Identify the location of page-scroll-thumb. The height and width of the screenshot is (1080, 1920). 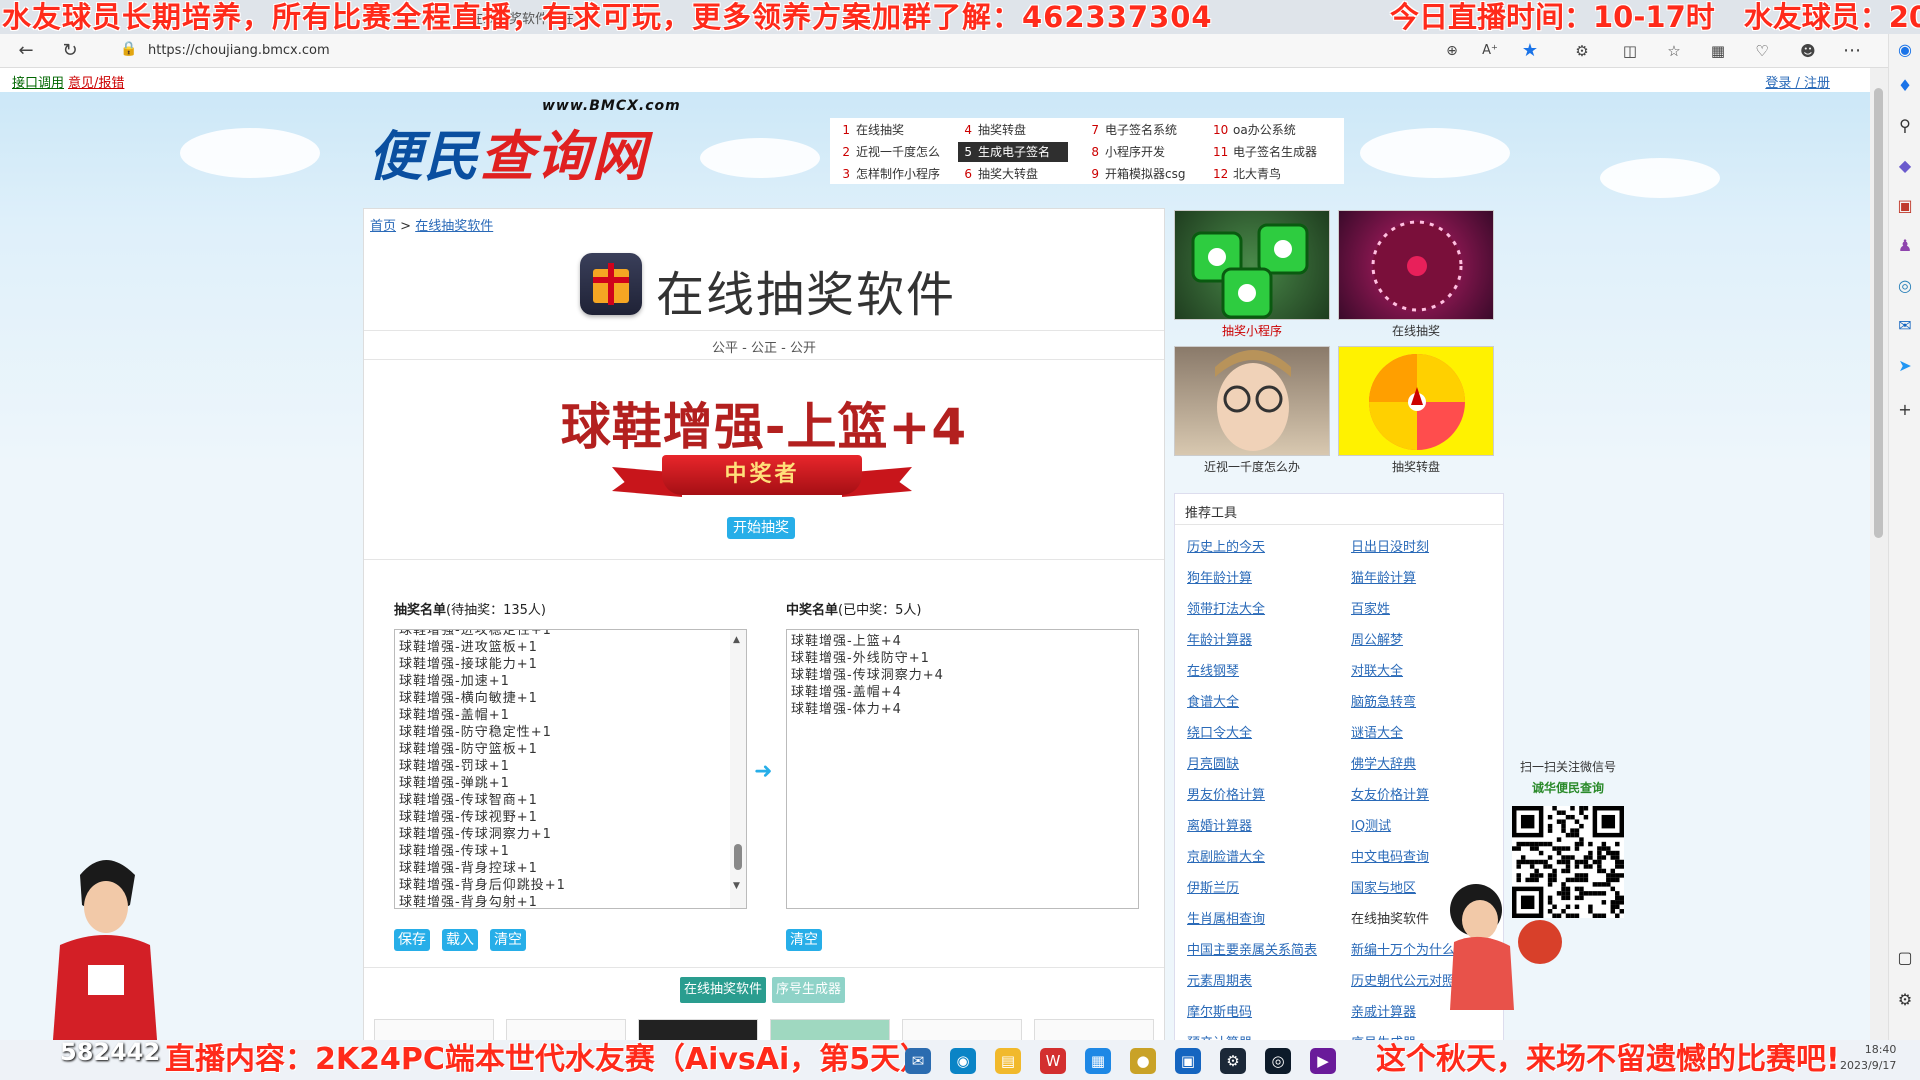
(1878, 313).